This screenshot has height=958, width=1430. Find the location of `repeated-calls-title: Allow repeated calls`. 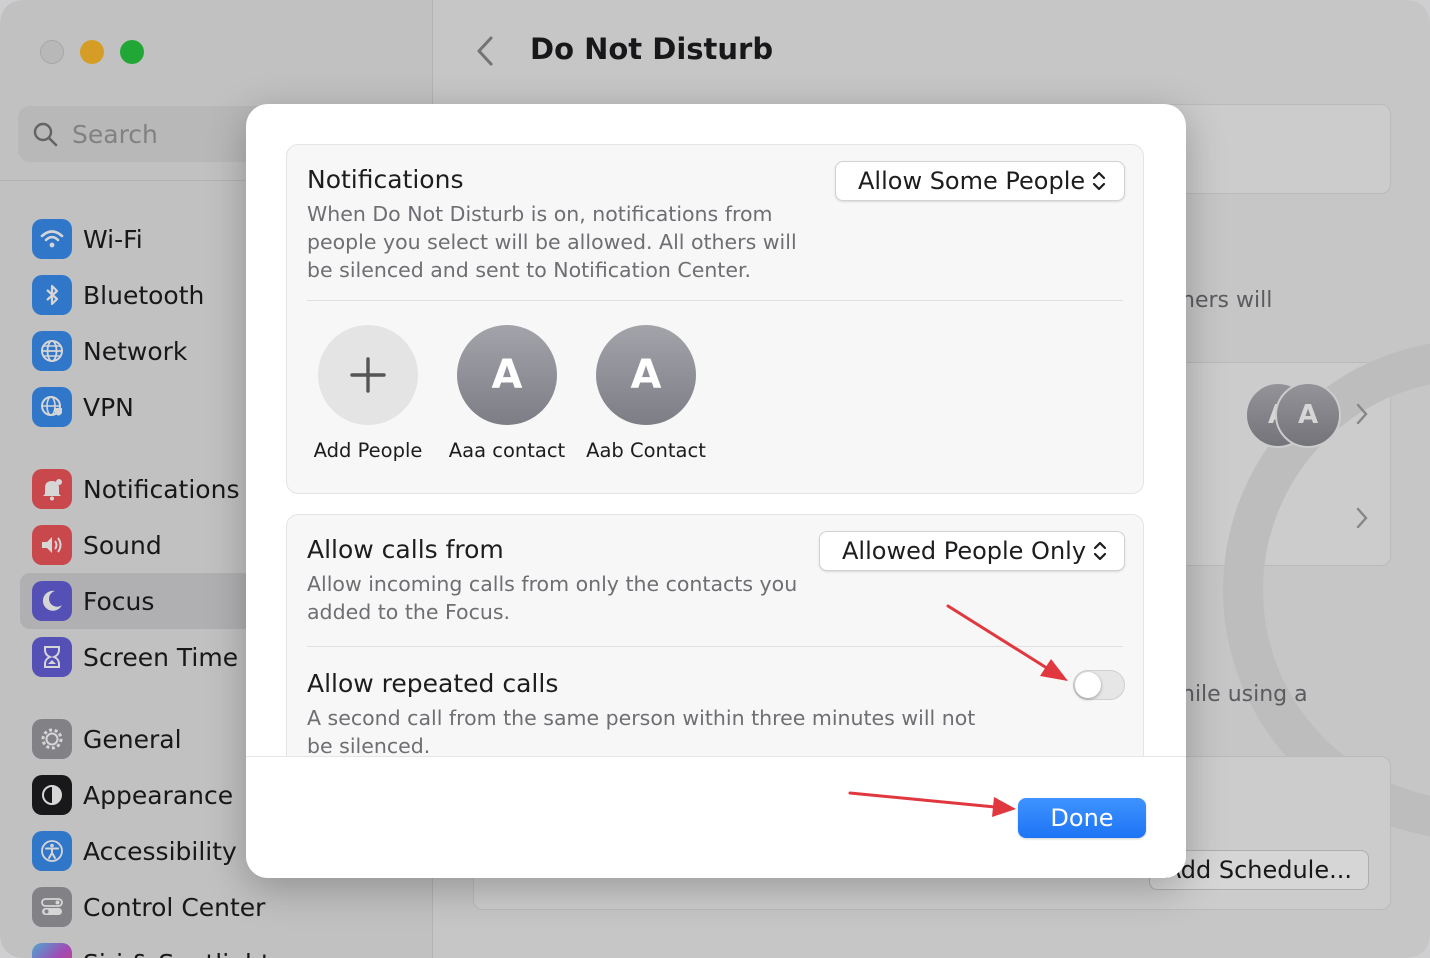

repeated-calls-title: Allow repeated calls is located at coordinates (433, 683).